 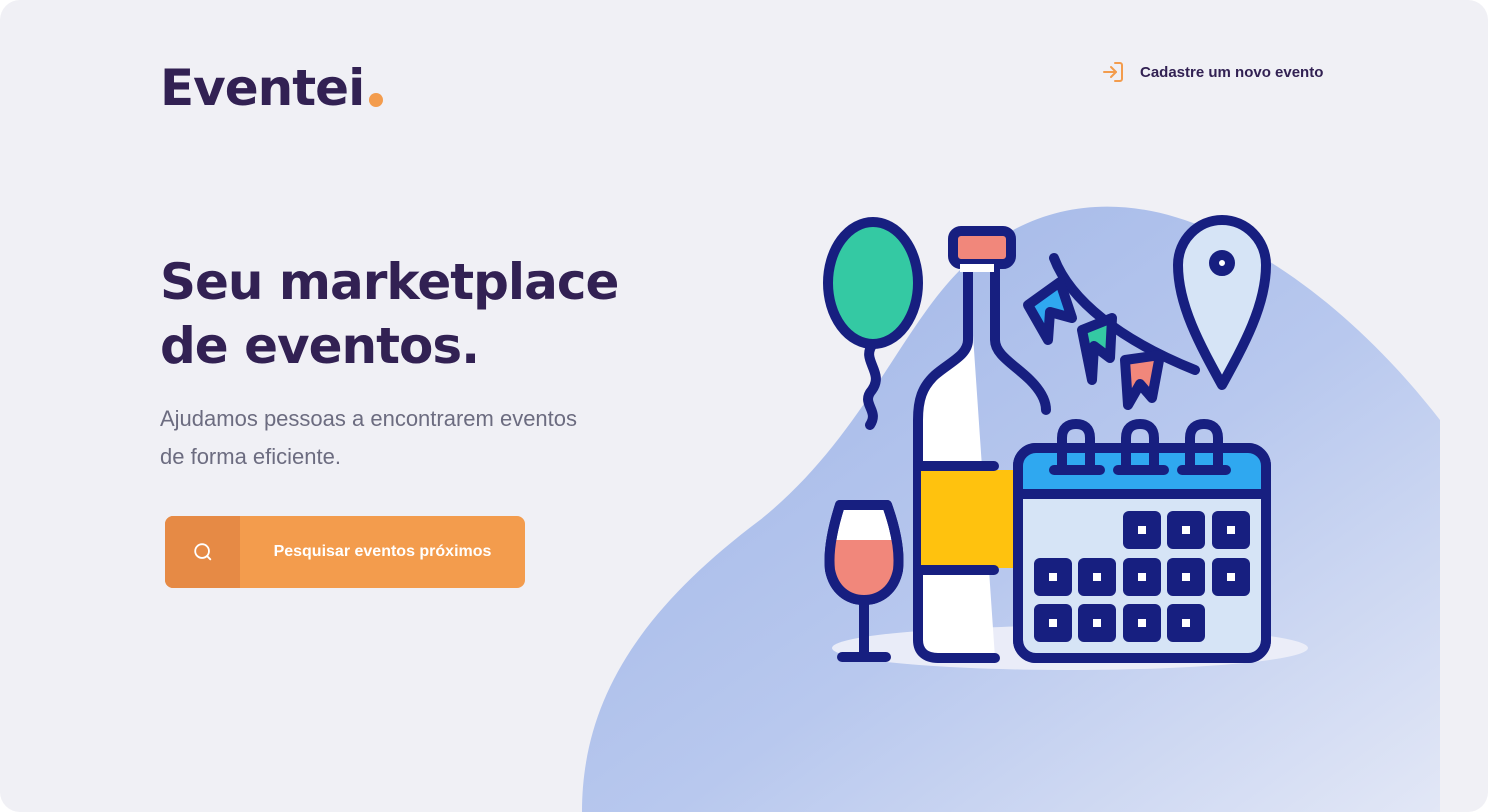 I want to click on bunting-flags-icon, so click(x=1111, y=331).